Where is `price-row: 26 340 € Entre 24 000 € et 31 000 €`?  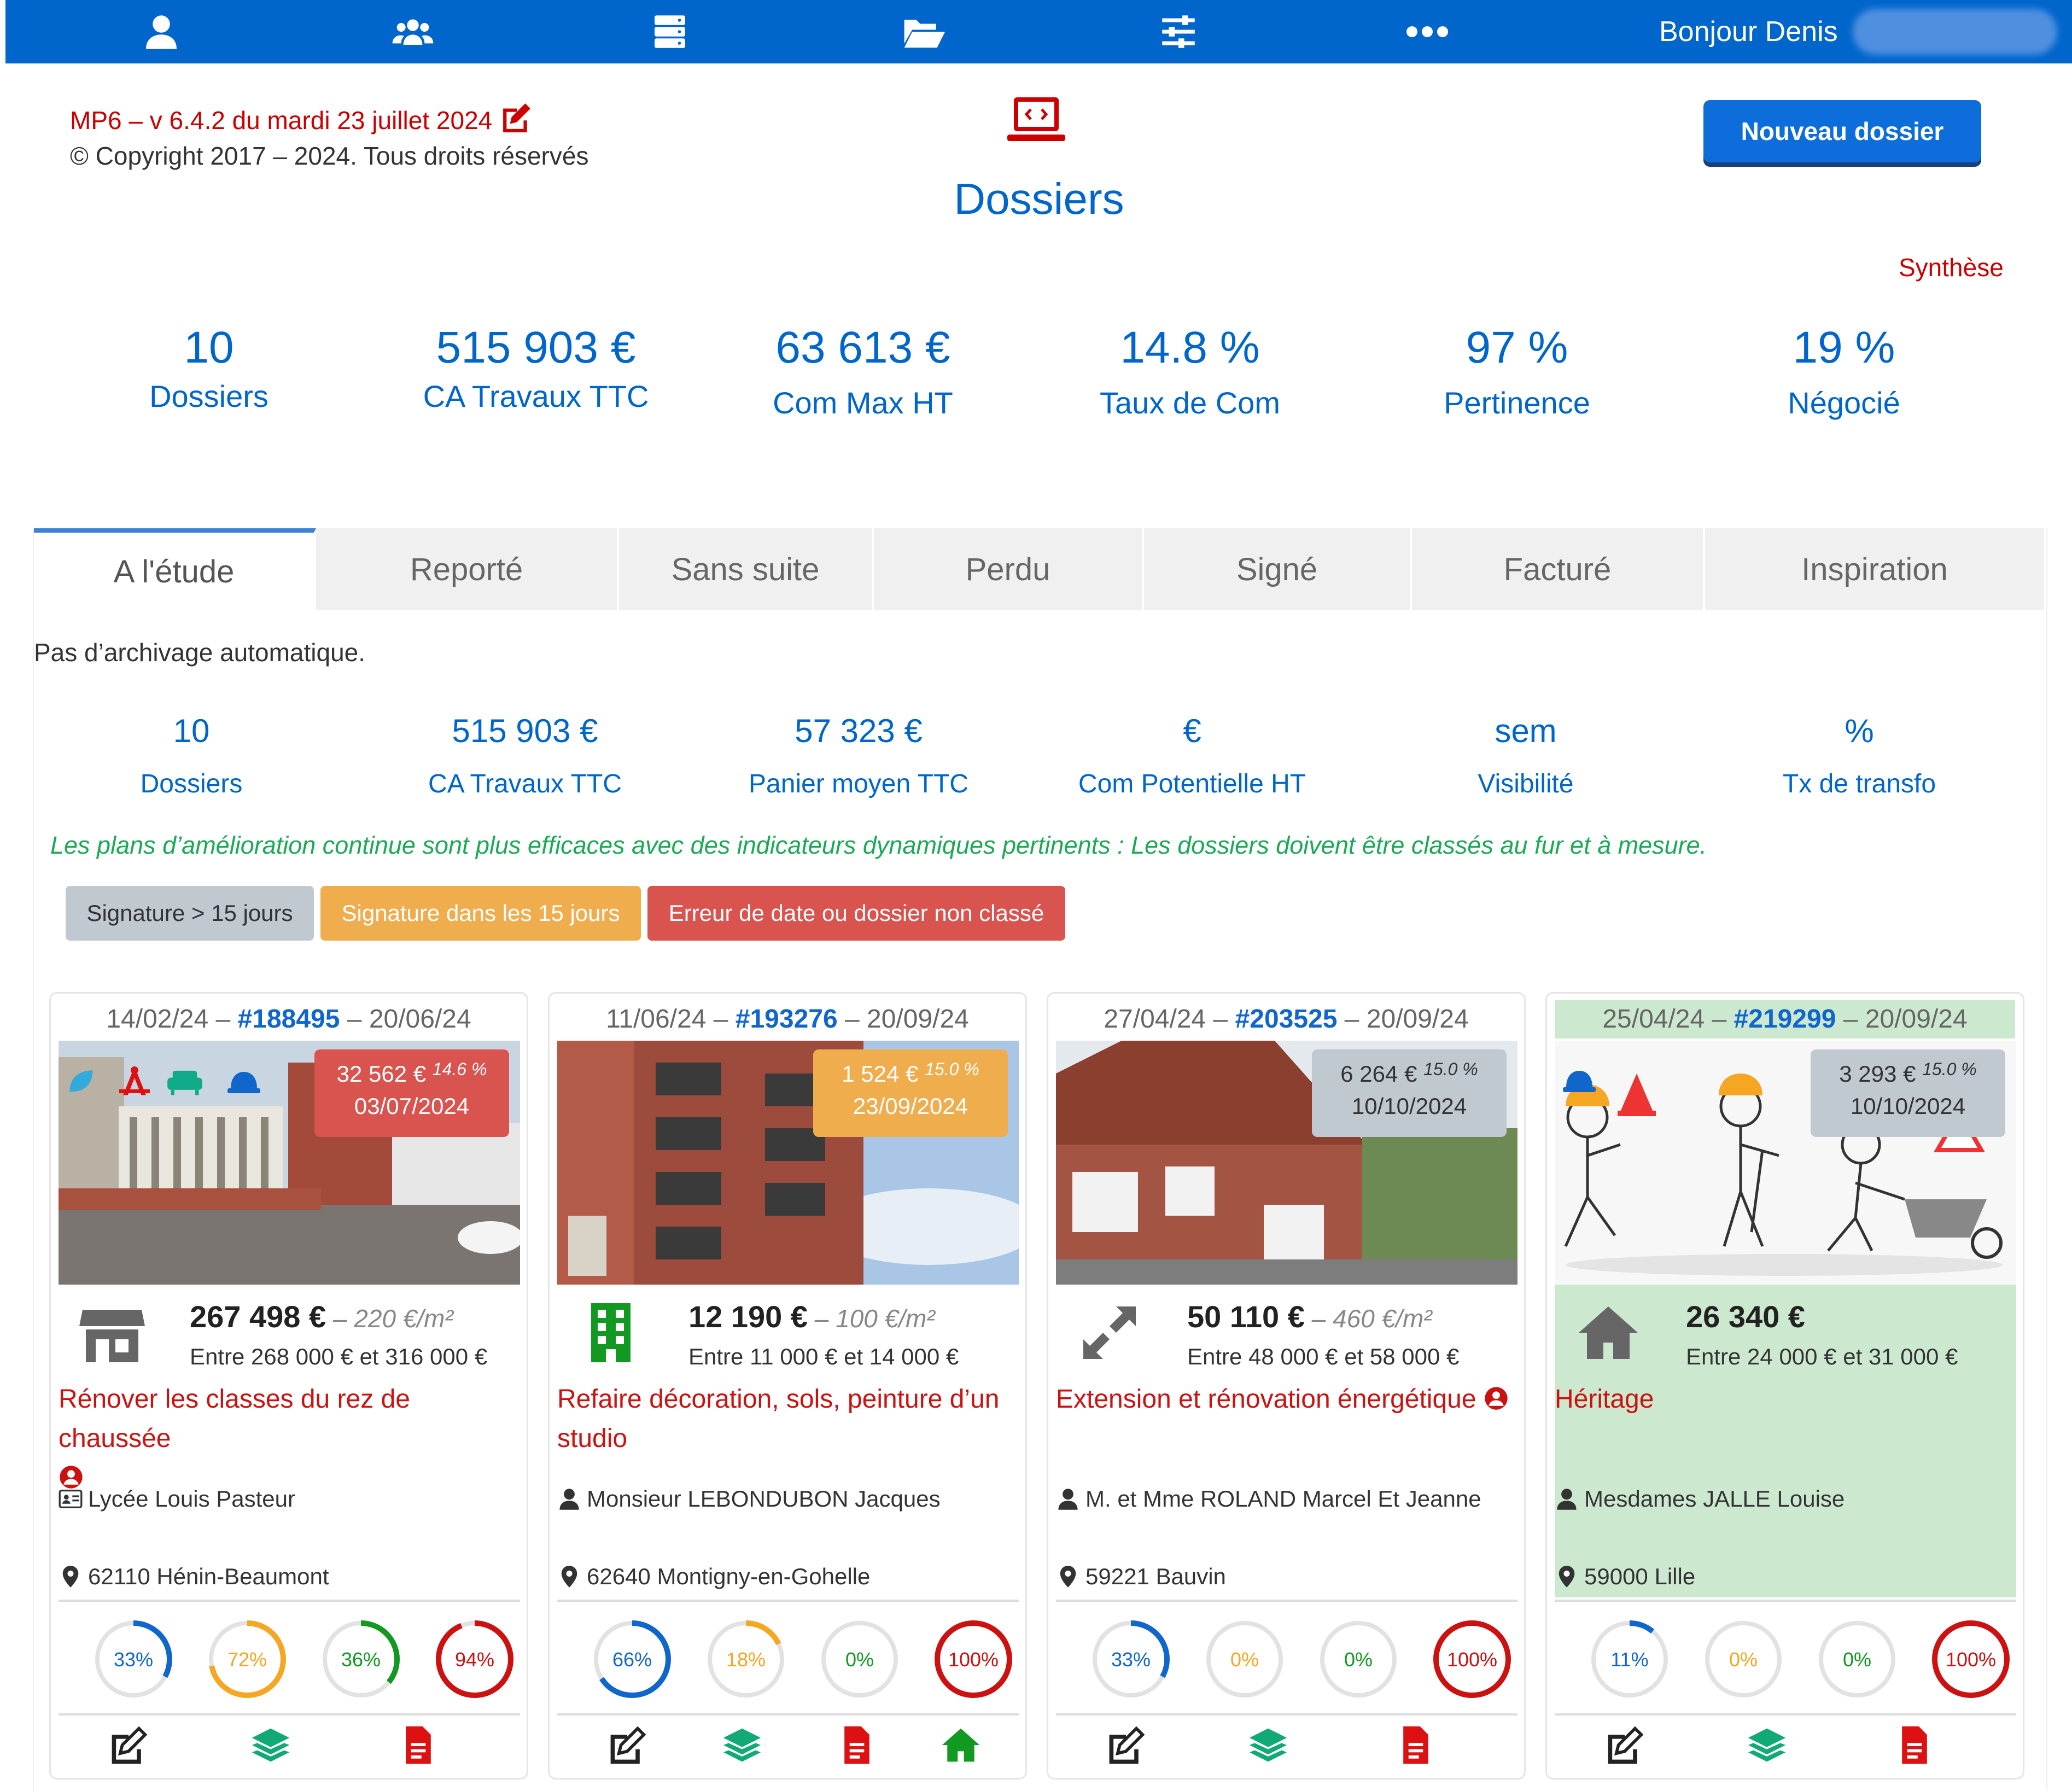 price-row: 26 340 € Entre 24 000 € et 31 000 € is located at coordinates (1786, 1335).